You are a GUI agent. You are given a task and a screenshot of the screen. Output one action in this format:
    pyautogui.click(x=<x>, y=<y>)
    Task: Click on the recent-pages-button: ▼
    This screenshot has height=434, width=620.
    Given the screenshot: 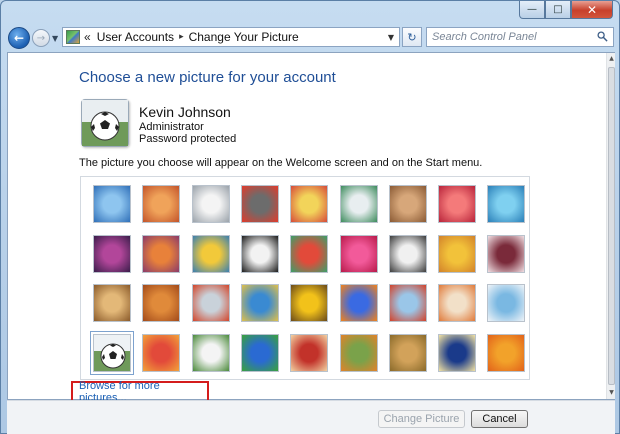 What is the action you would take?
    pyautogui.click(x=55, y=38)
    